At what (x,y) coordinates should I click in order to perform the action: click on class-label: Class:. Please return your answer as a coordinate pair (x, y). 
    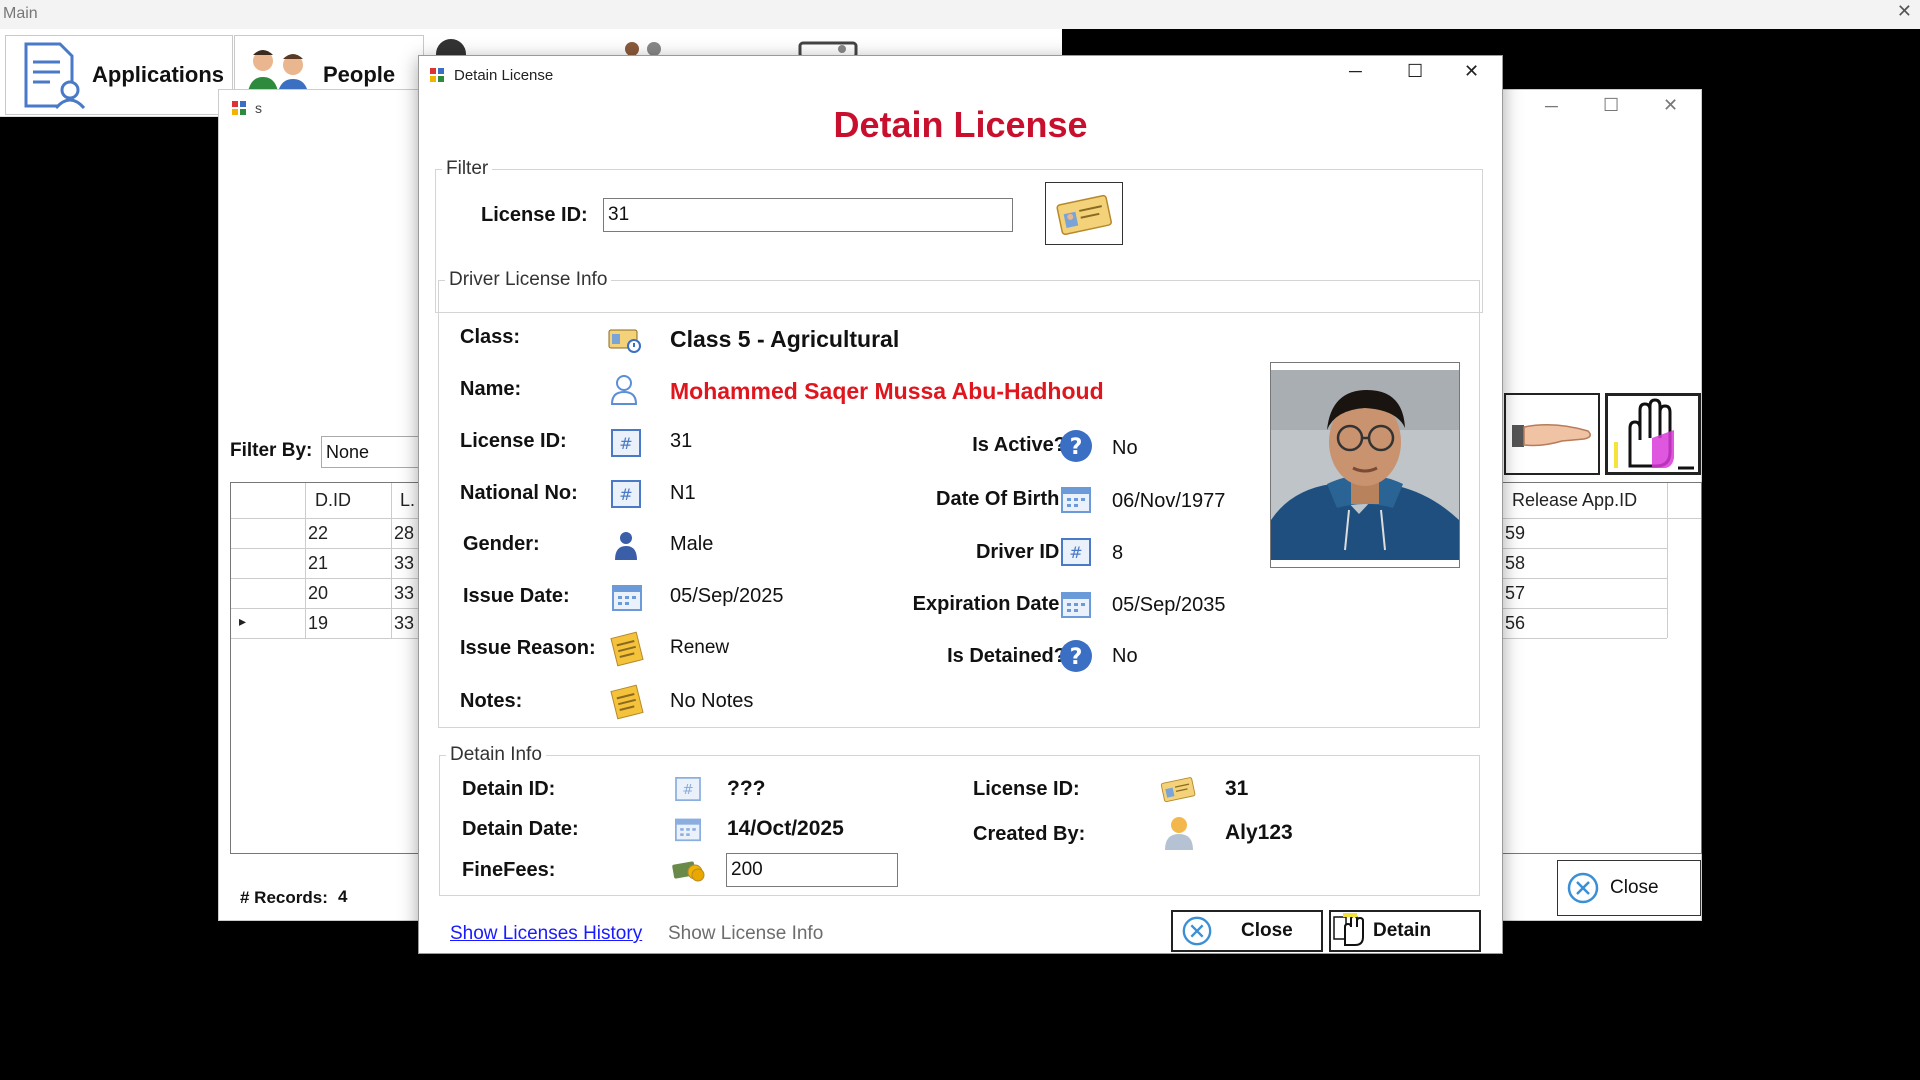
    Looking at the image, I should click on (490, 337).